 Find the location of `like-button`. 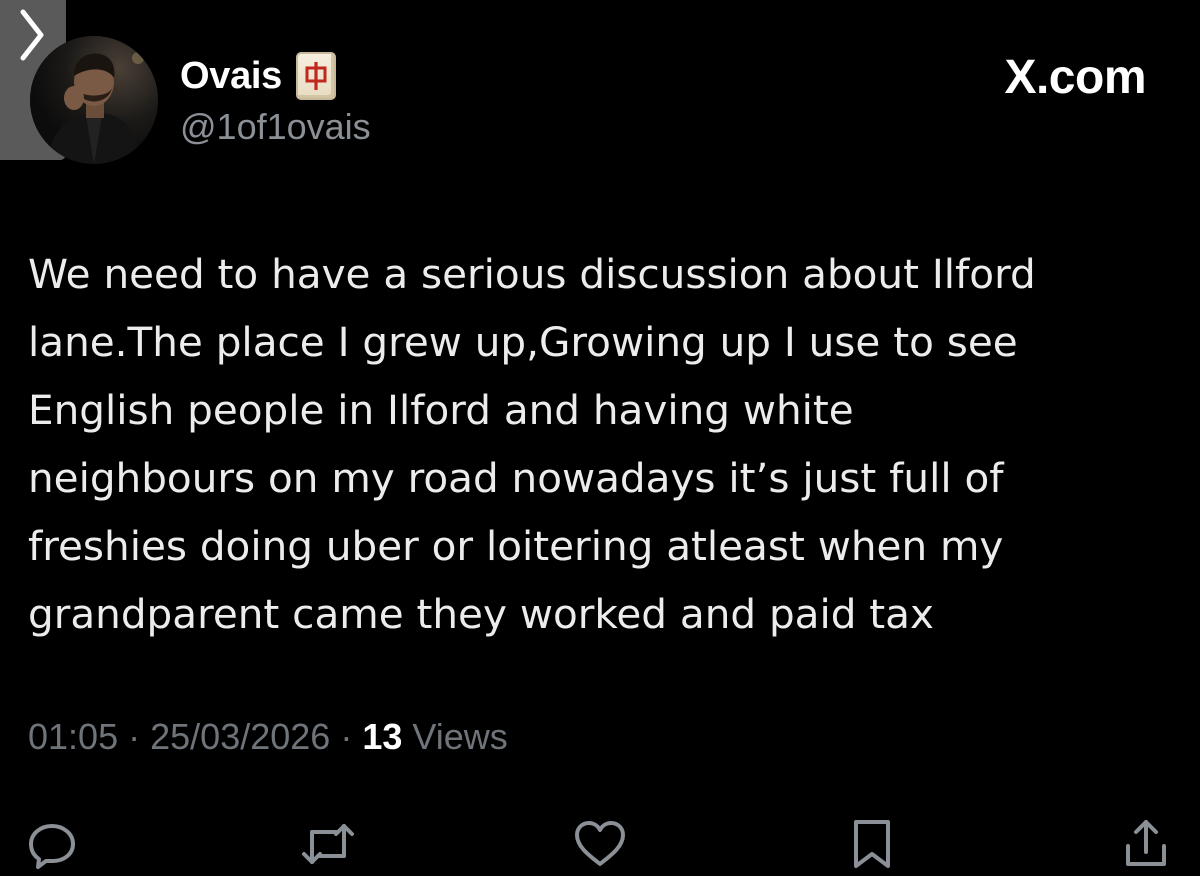

like-button is located at coordinates (600, 844).